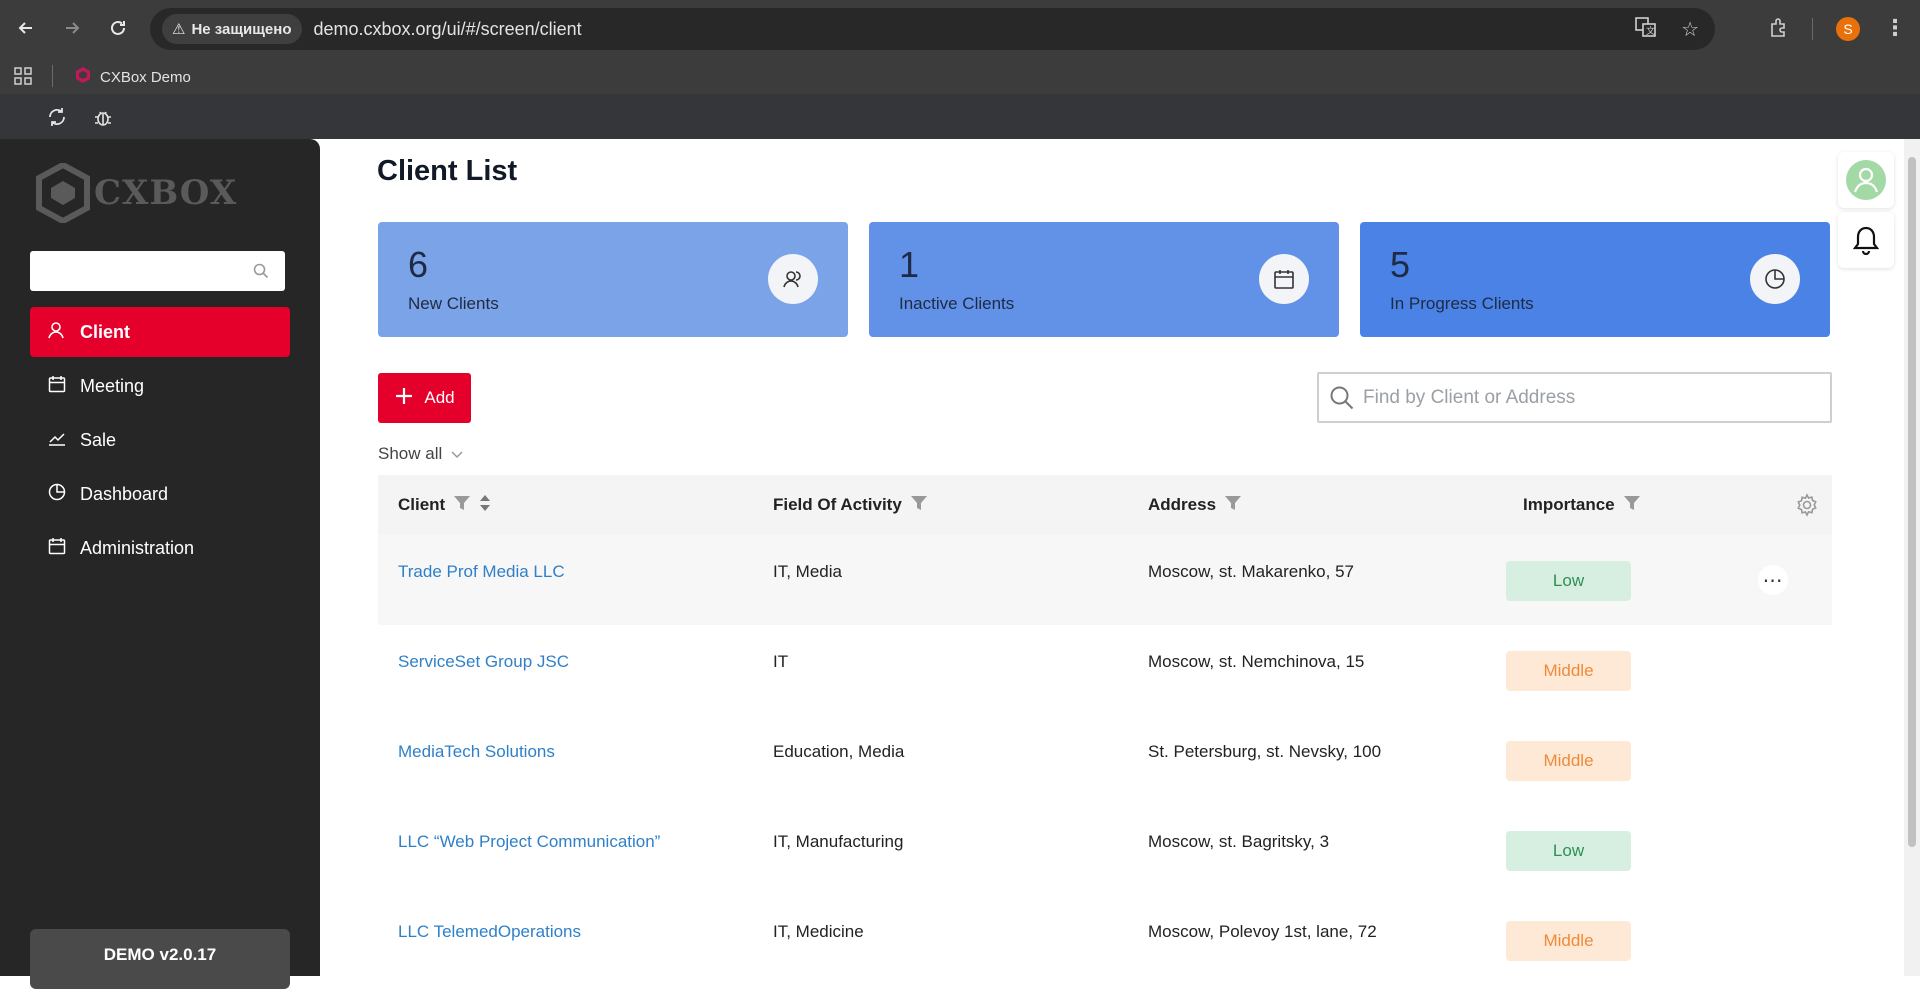  I want to click on column-header-field-of-activity: Field Of Activity, so click(850, 505).